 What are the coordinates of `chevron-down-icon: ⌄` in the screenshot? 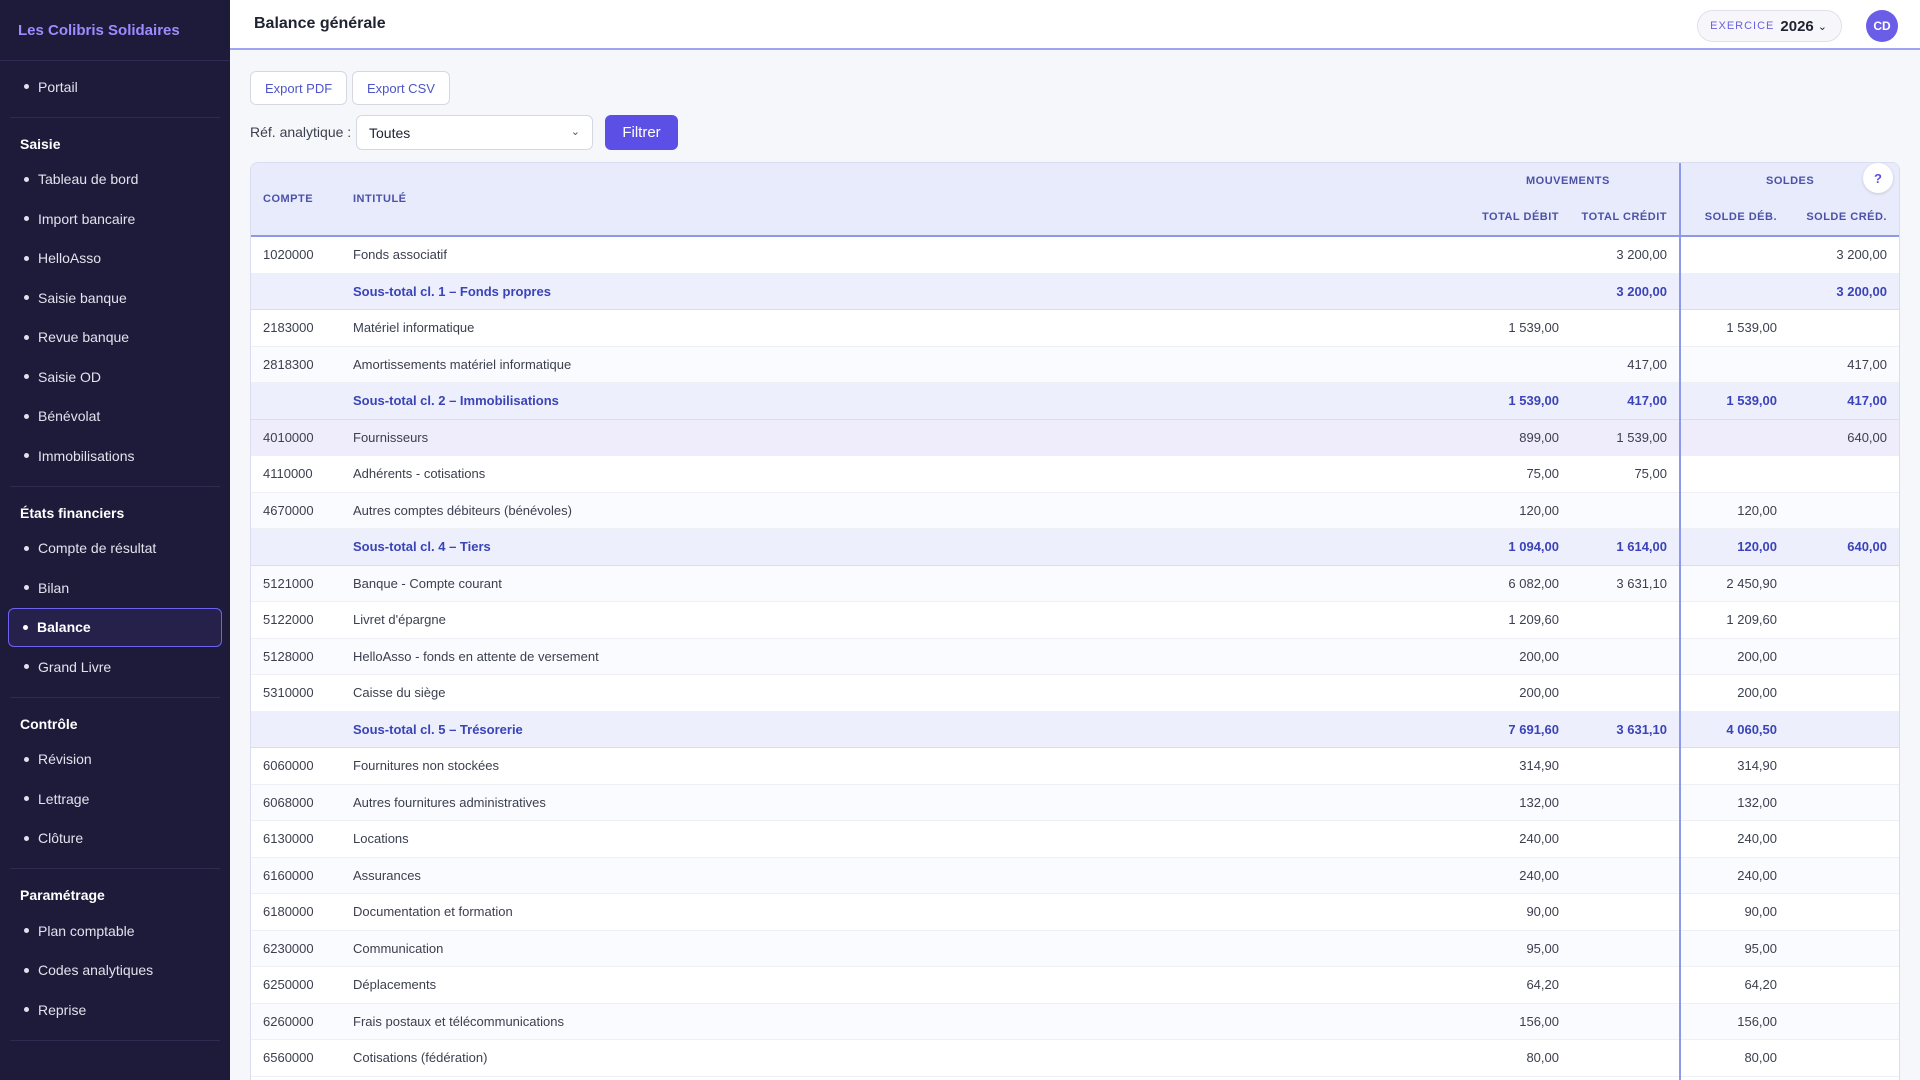 It's located at (1822, 26).